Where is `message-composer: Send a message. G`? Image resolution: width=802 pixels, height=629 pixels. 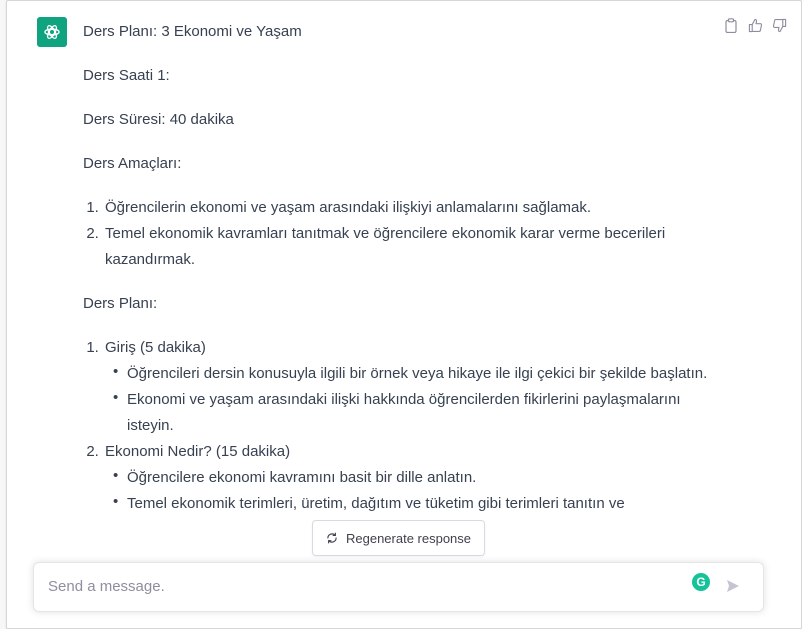 message-composer: Send a message. G is located at coordinates (398, 587).